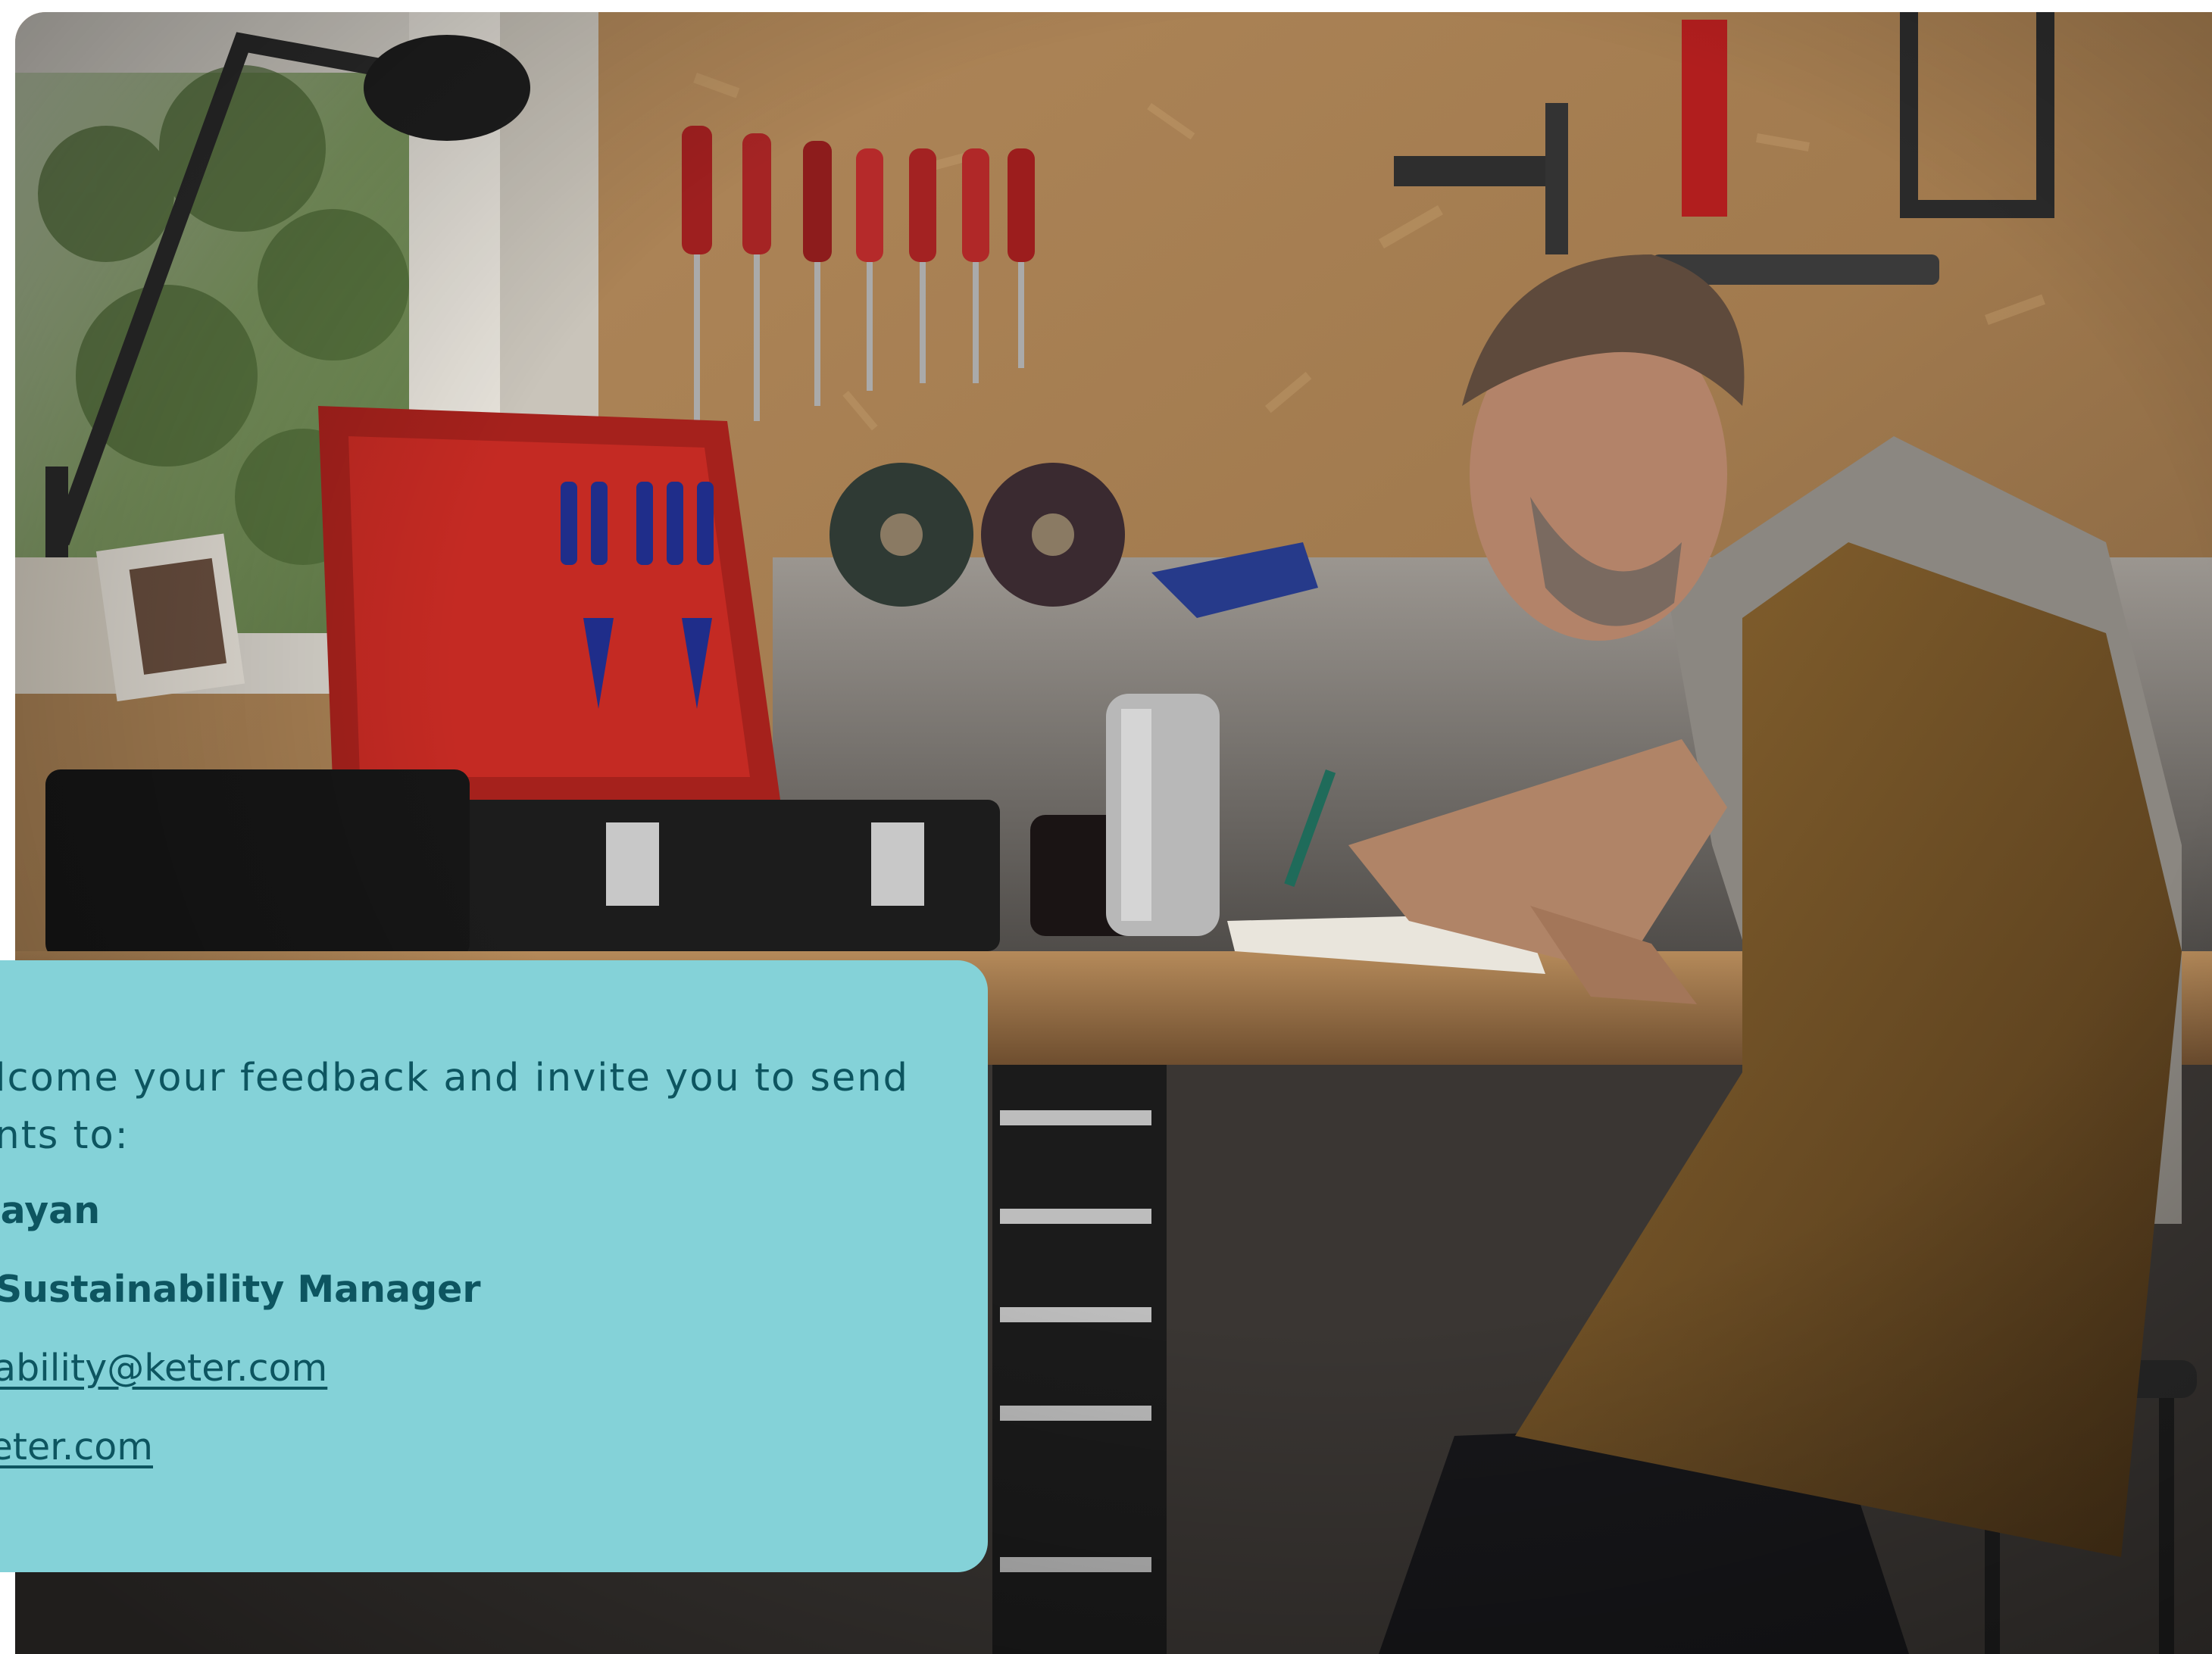  What do you see at coordinates (51, 1210) in the screenshot?
I see `contact-name: Dayan` at bounding box center [51, 1210].